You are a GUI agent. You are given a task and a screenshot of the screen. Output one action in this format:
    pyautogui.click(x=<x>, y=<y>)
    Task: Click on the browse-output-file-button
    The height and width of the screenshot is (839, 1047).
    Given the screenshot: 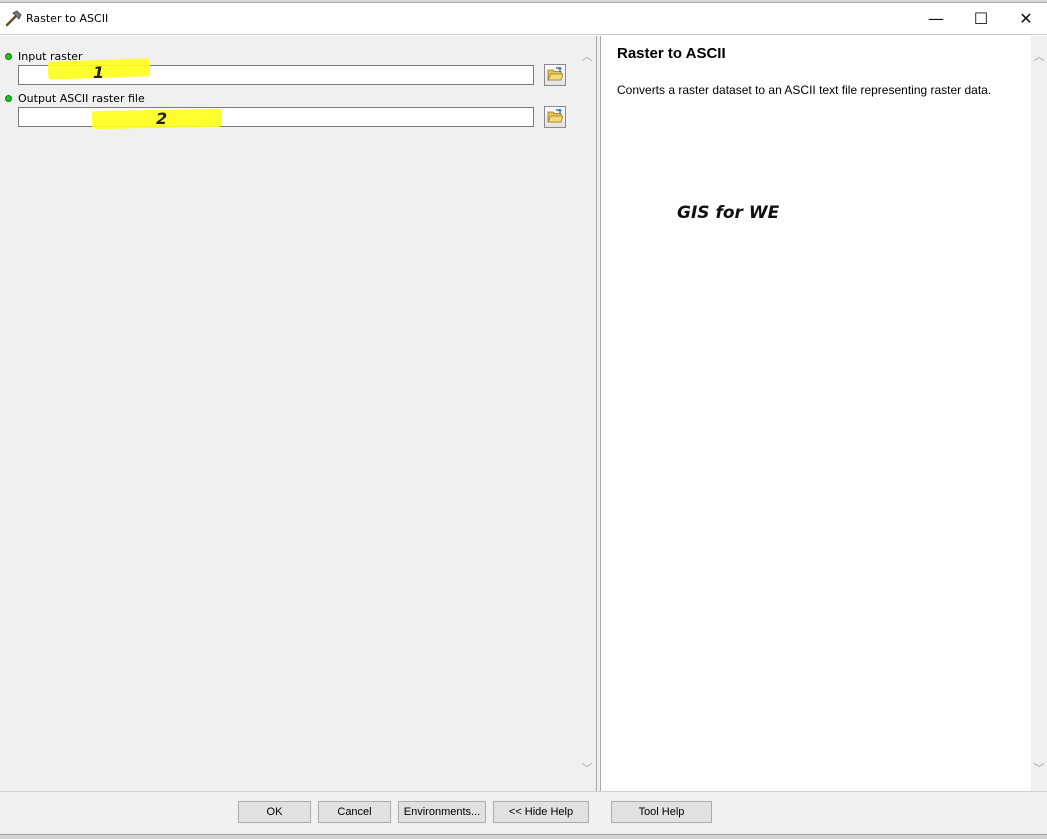 What is the action you would take?
    pyautogui.click(x=555, y=117)
    